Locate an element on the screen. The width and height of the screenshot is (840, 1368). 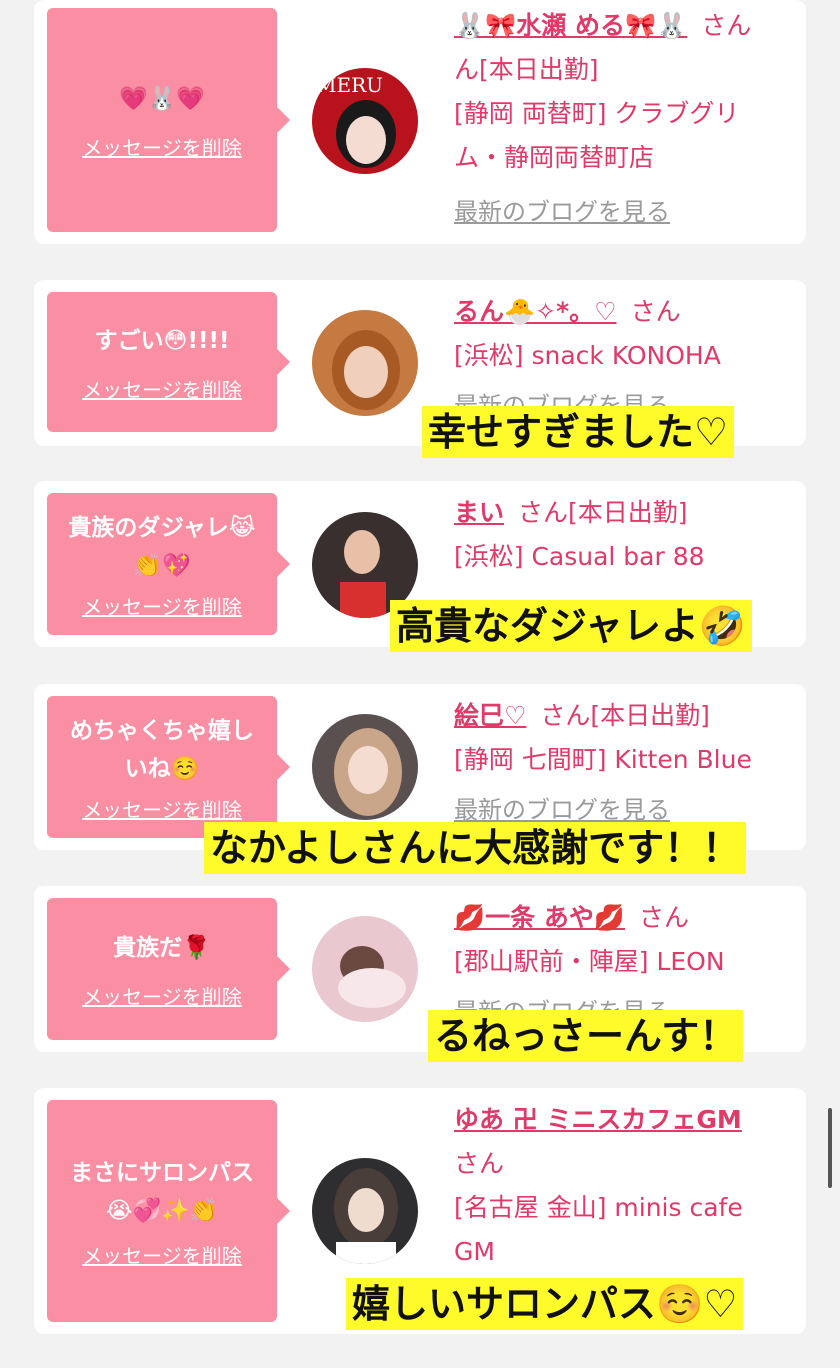
cast-info: ゆあ 卍 ミニスカフェGM さん [名古屋 金山] minis cafe GM is located at coordinates (619, 1186).